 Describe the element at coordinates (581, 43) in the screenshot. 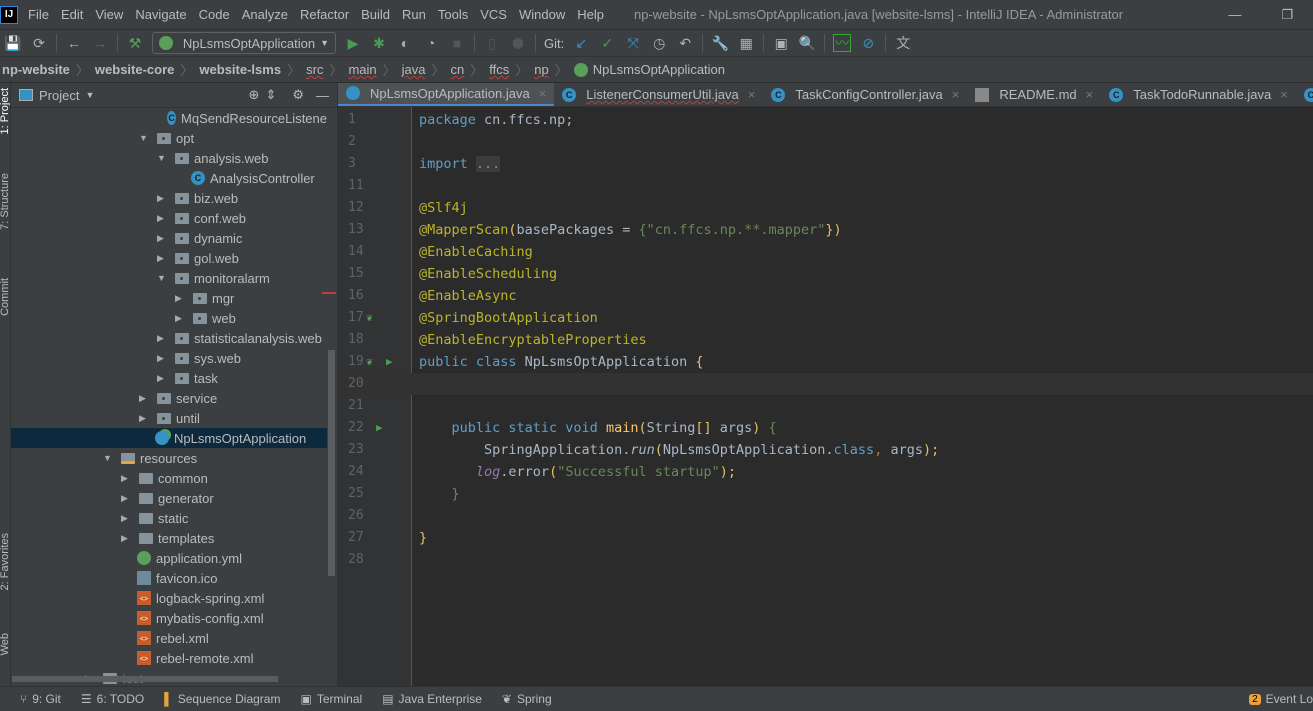

I see `git-update-icon: ↙` at that location.